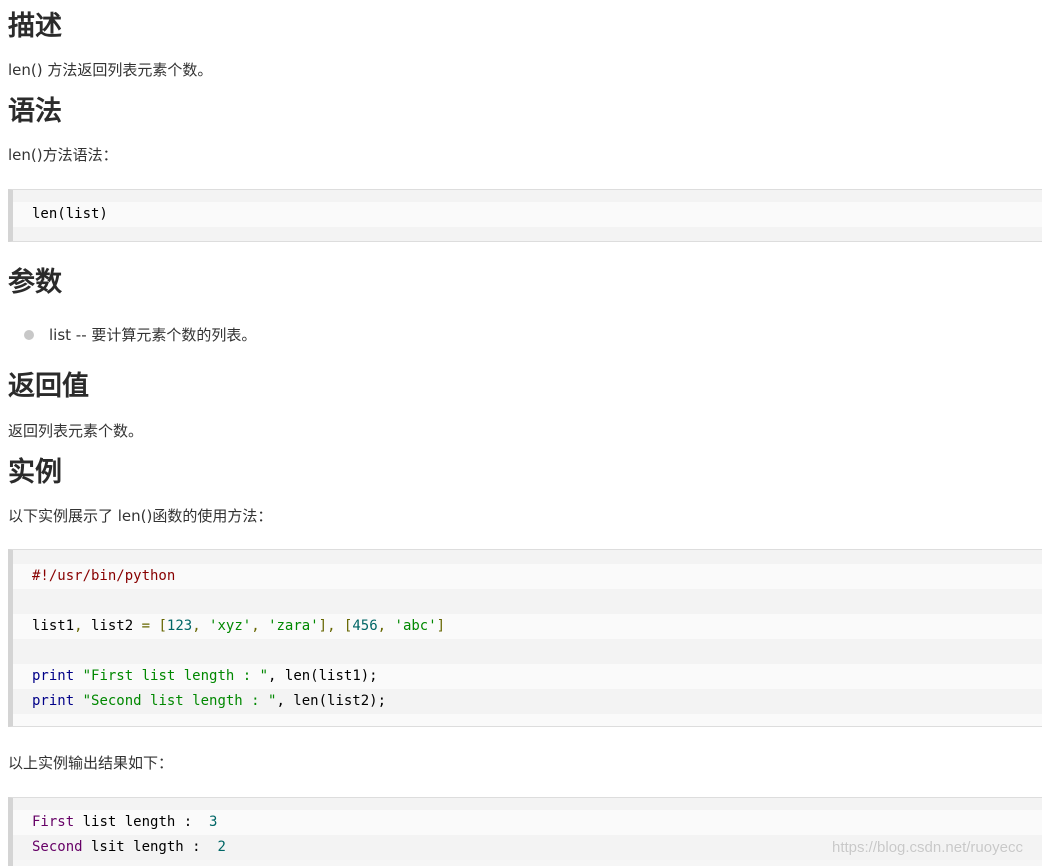 The width and height of the screenshot is (1042, 866). I want to click on code-token: 123, so click(179, 626).